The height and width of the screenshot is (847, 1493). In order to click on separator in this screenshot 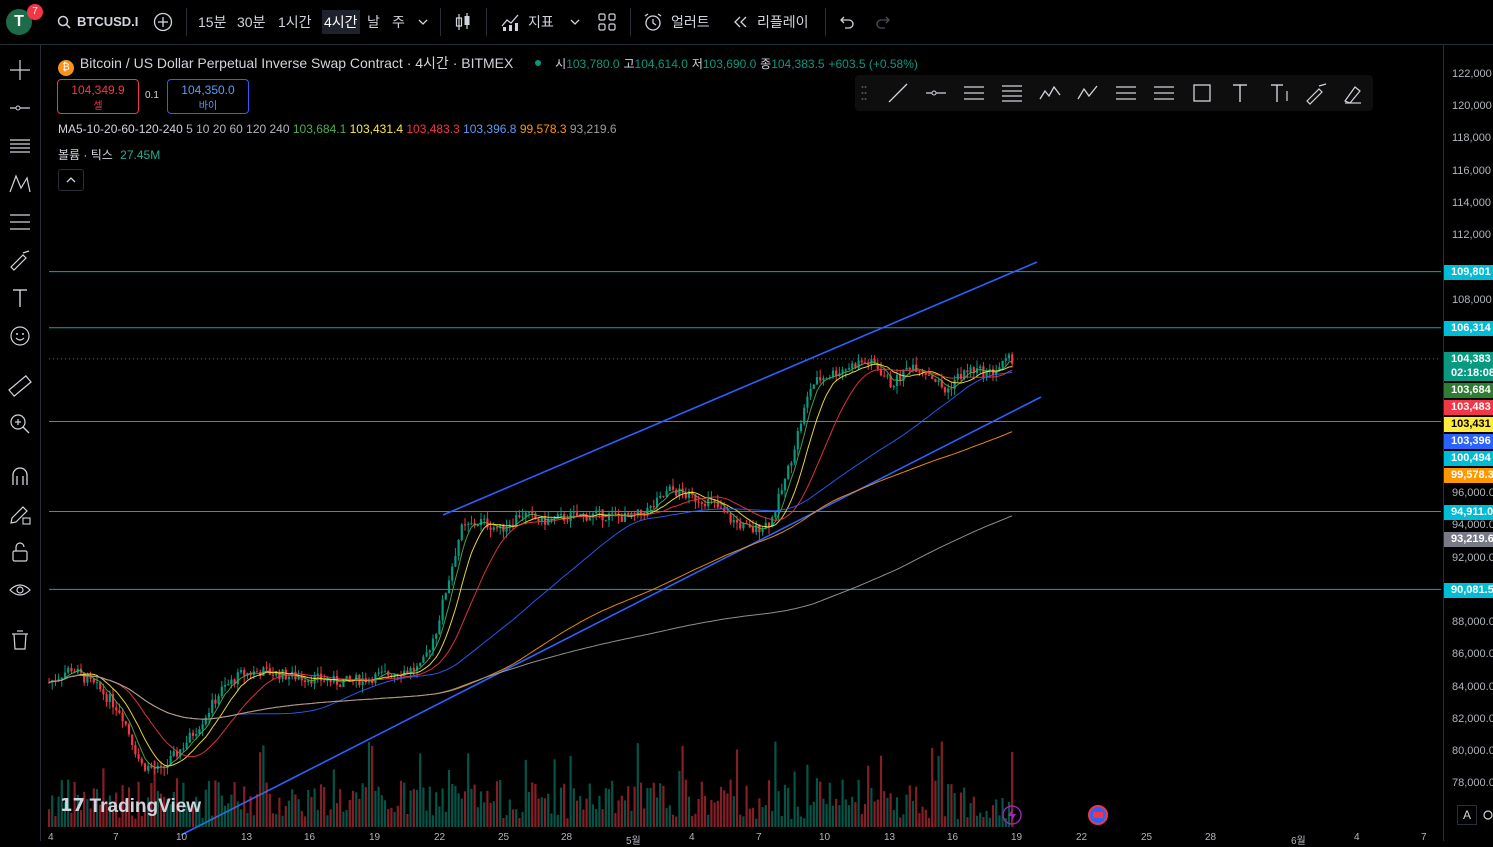, I will do `click(486, 22)`.